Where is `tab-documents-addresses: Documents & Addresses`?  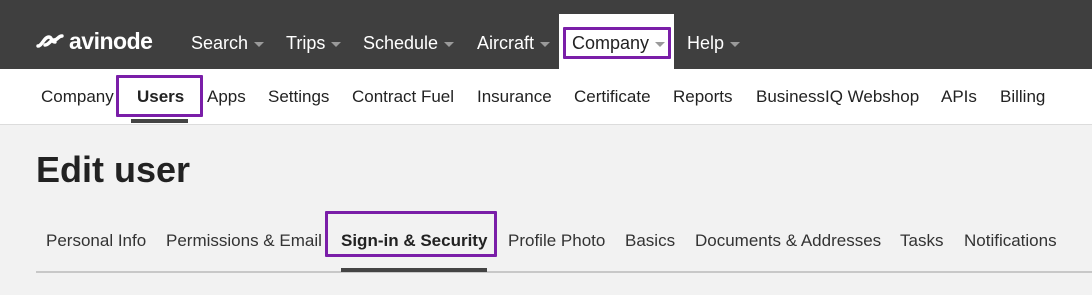
tab-documents-addresses: Documents & Addresses is located at coordinates (788, 241).